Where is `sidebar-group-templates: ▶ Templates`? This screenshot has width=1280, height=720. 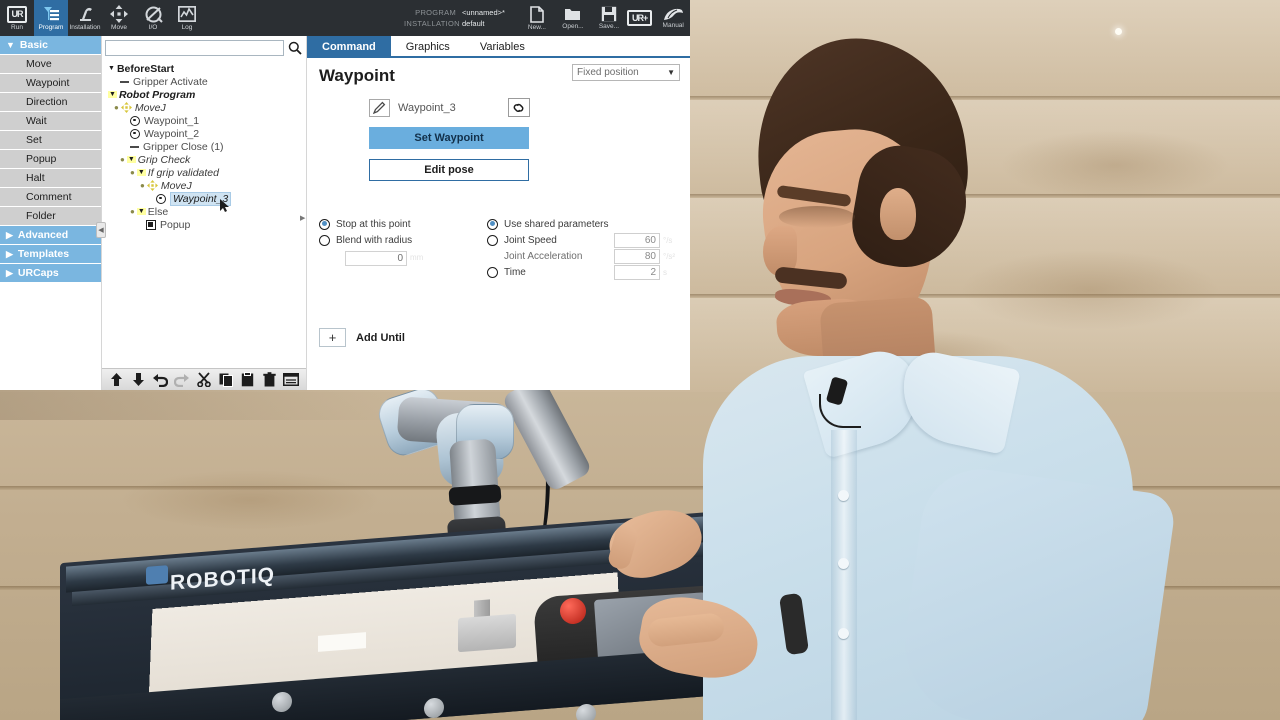 sidebar-group-templates: ▶ Templates is located at coordinates (50, 254).